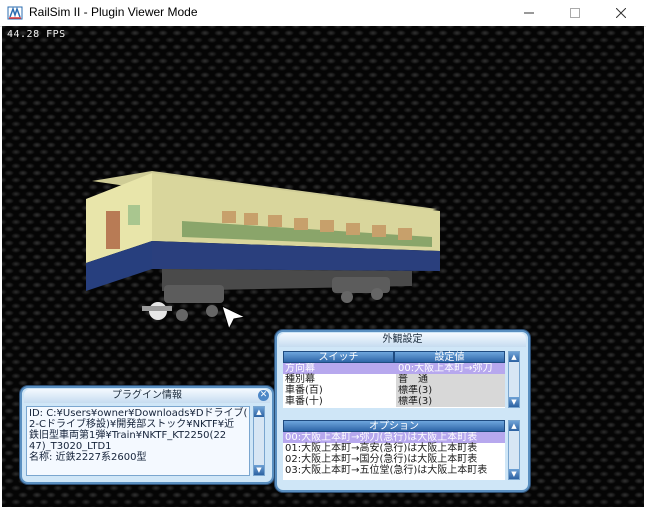 This screenshot has height=509, width=646. I want to click on column-header-switch: スイッチ, so click(338, 357).